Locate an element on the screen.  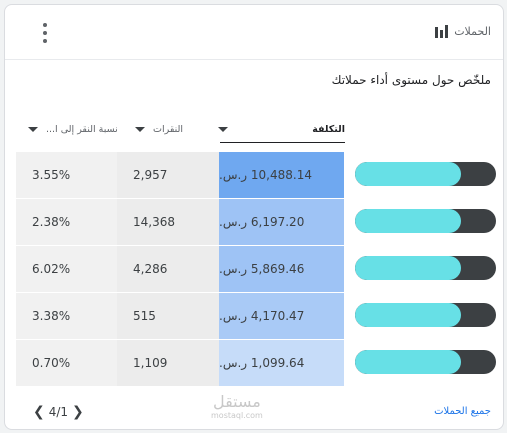
sort-underline is located at coordinates (282, 142).